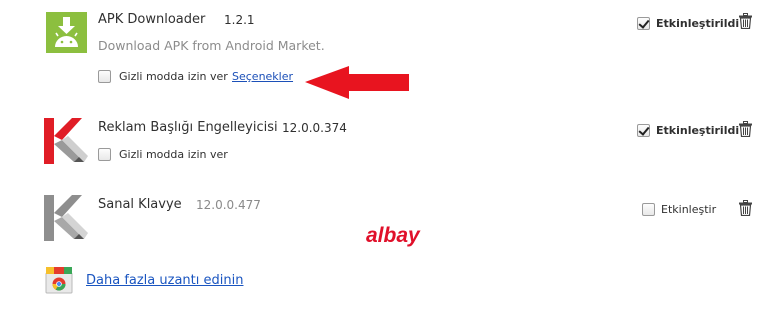 The width and height of the screenshot is (780, 330). Describe the element at coordinates (188, 127) in the screenshot. I see `extension-name: Reklam Başlığı Engelleyicisi` at that location.